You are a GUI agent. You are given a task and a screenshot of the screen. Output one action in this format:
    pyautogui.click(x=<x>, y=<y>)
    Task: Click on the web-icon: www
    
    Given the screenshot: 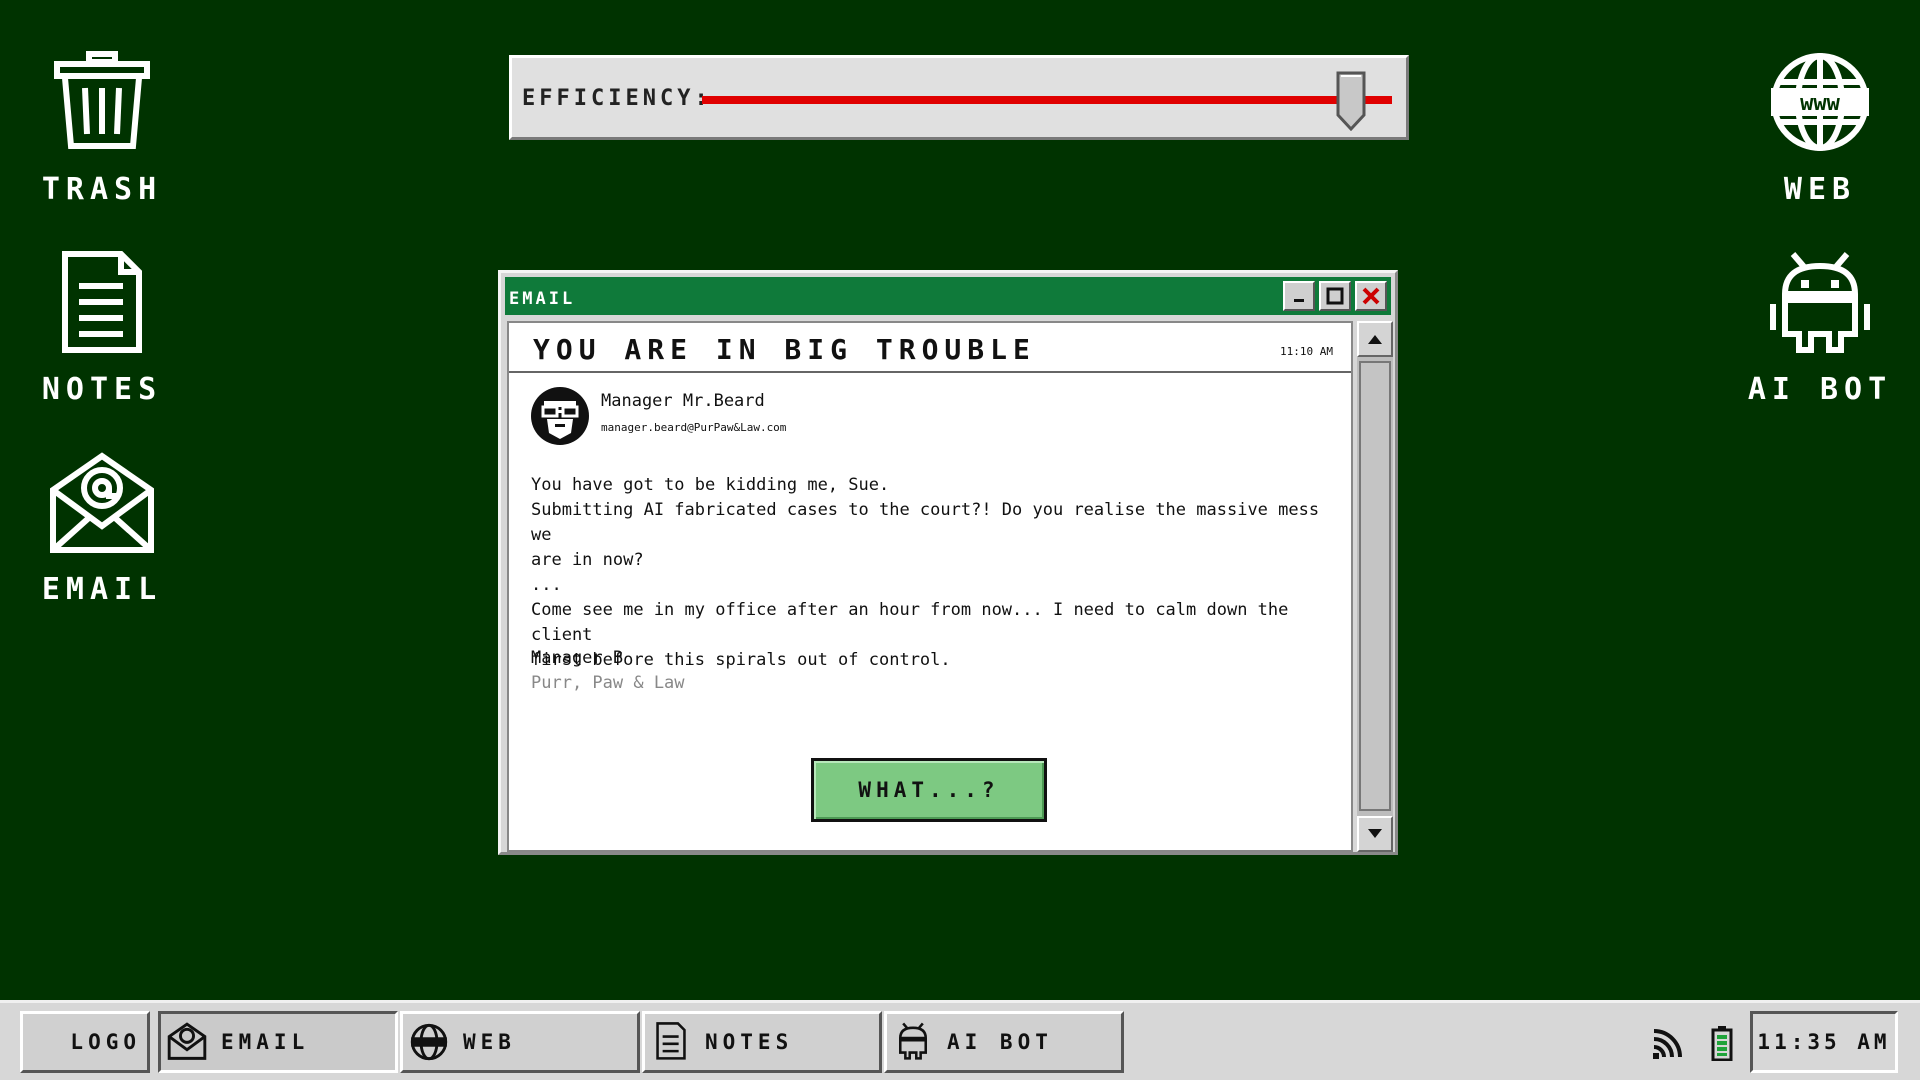 What is the action you would take?
    pyautogui.click(x=1820, y=102)
    